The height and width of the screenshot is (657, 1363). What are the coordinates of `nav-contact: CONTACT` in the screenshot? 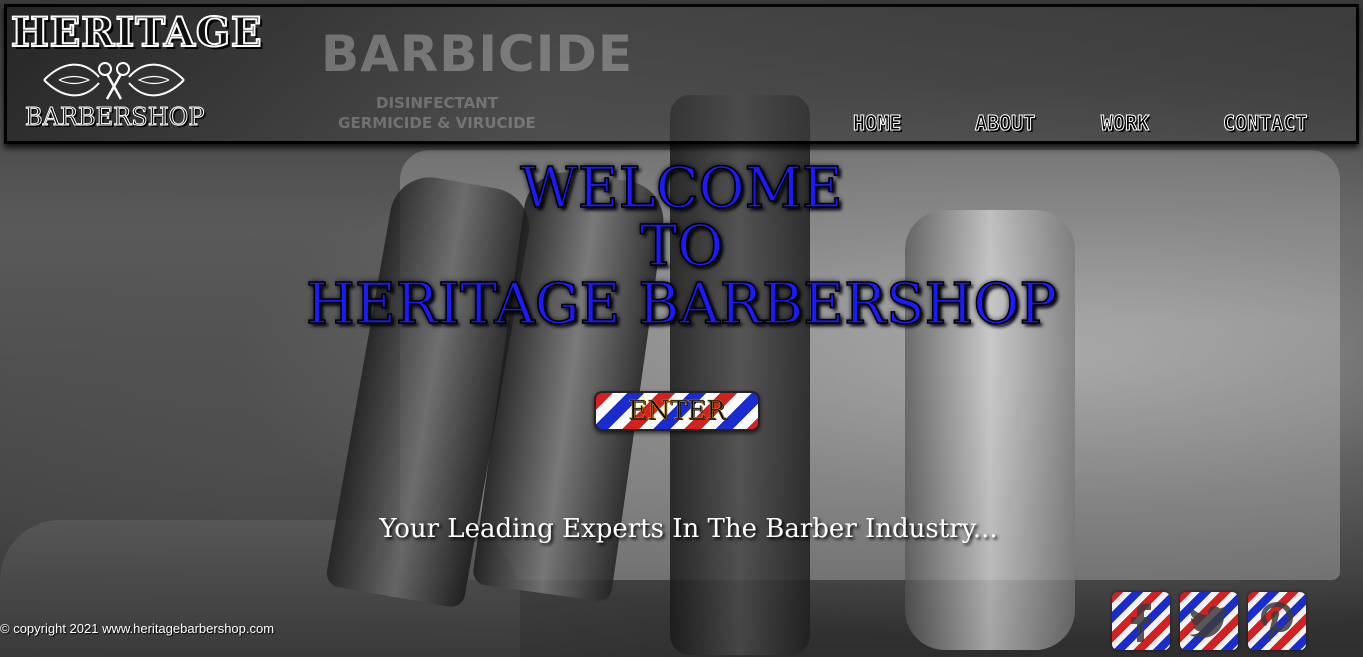 It's located at (1264, 123).